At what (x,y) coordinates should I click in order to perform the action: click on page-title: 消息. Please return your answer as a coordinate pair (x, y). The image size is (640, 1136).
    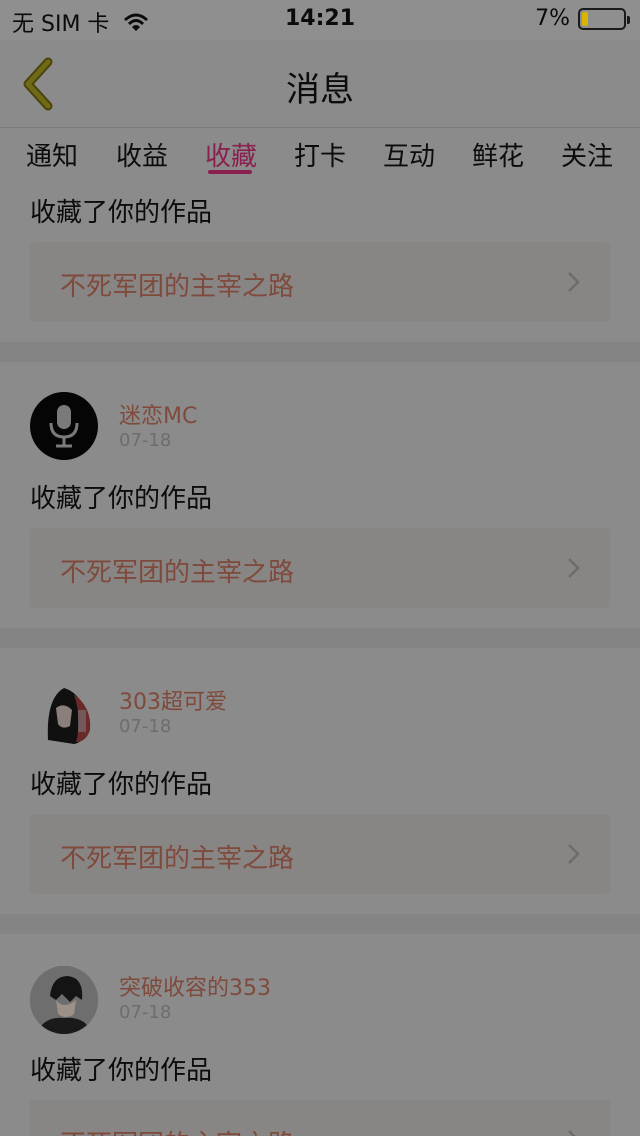
    Looking at the image, I should click on (320, 90).